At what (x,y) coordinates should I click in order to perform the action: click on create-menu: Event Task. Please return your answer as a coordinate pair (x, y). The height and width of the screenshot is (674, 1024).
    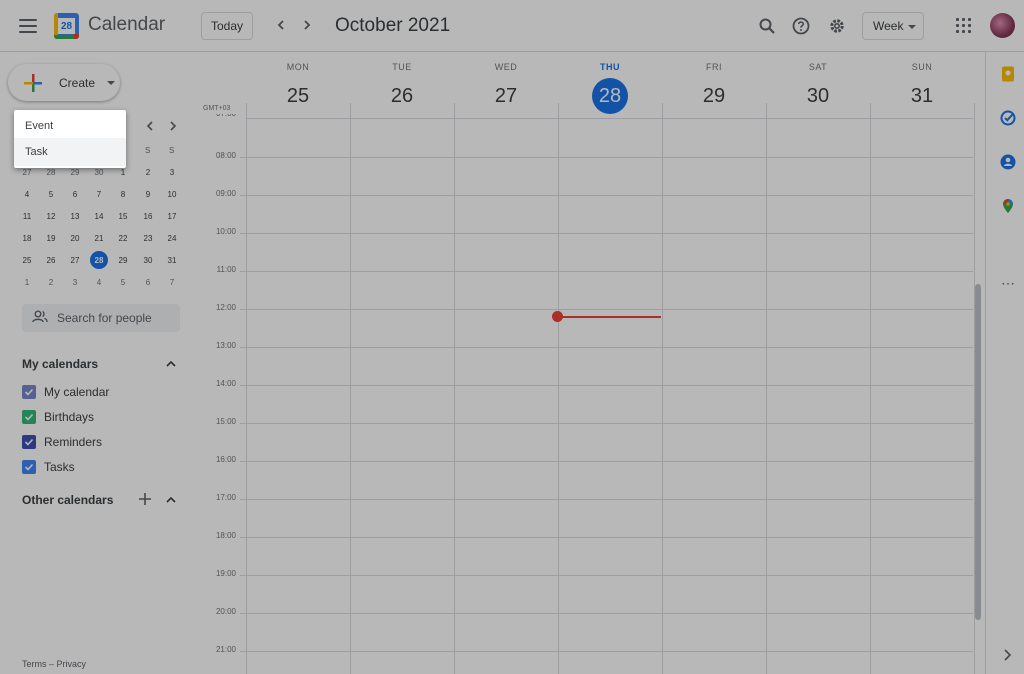
    Looking at the image, I should click on (70, 139).